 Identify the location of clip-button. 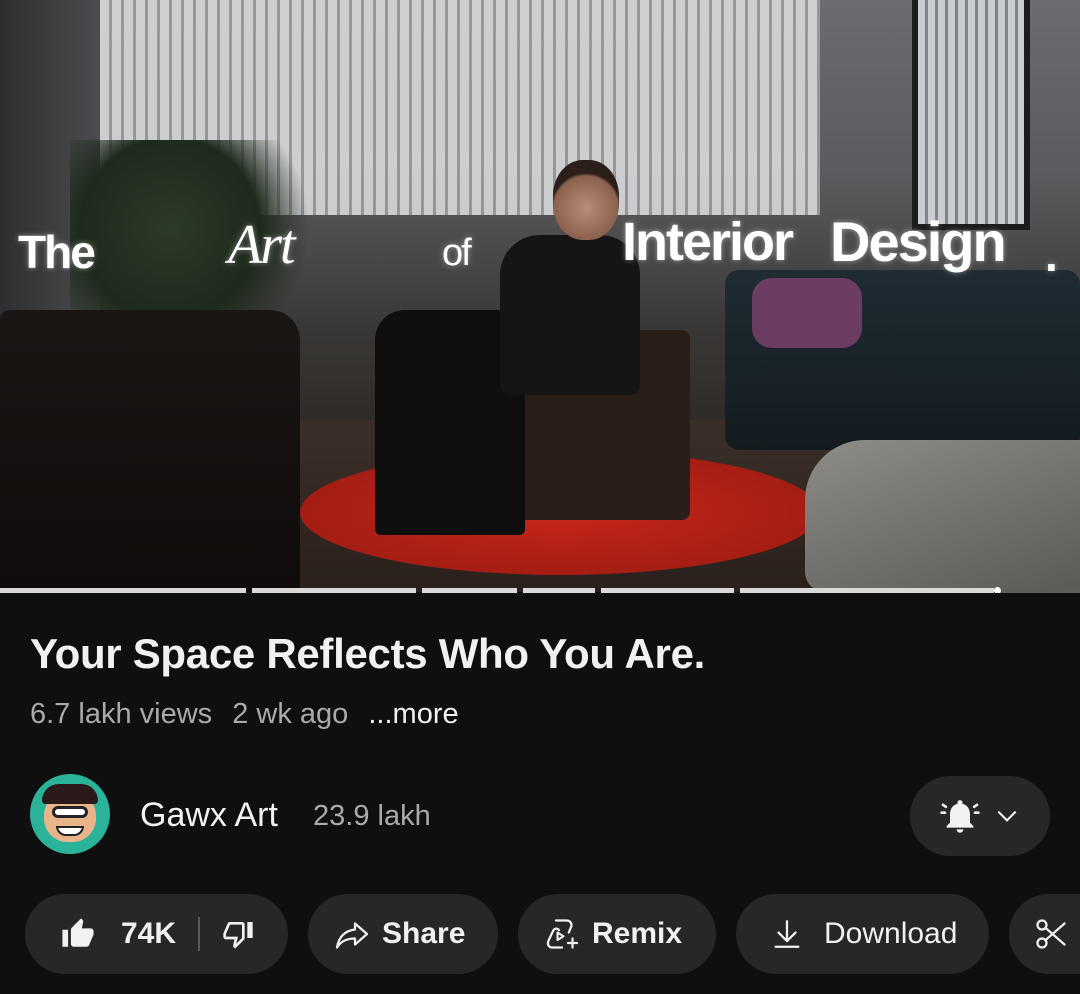
(1044, 934).